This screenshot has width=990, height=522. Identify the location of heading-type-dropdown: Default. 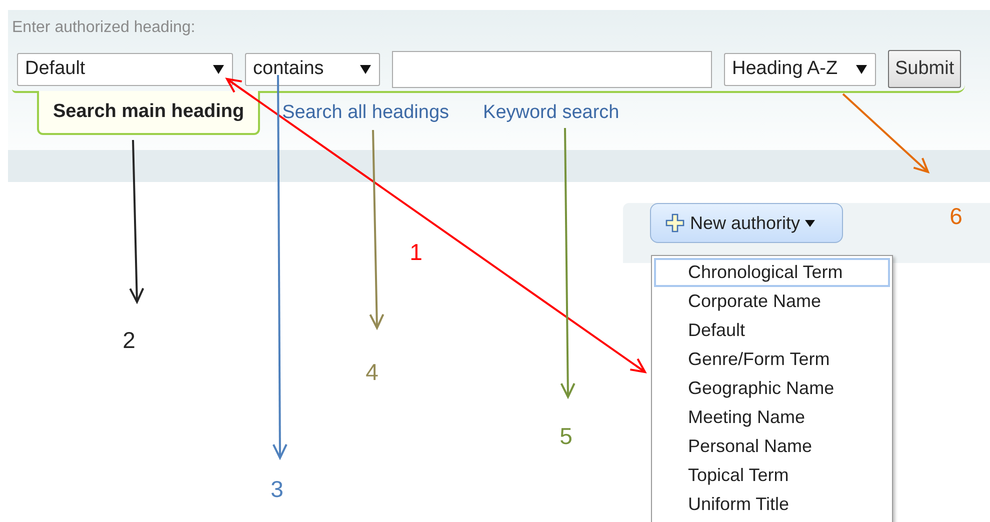
(125, 69).